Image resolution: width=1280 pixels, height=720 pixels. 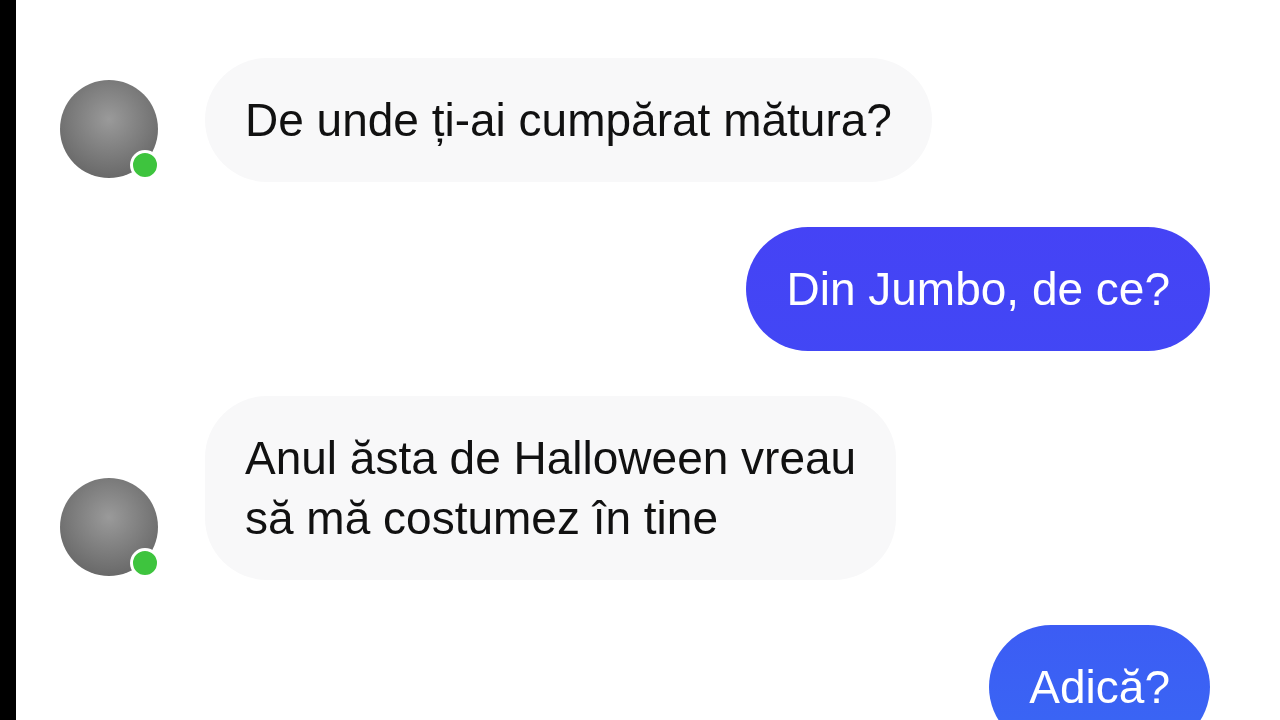 What do you see at coordinates (1099, 672) in the screenshot?
I see `sent-message-bubble: Adică?` at bounding box center [1099, 672].